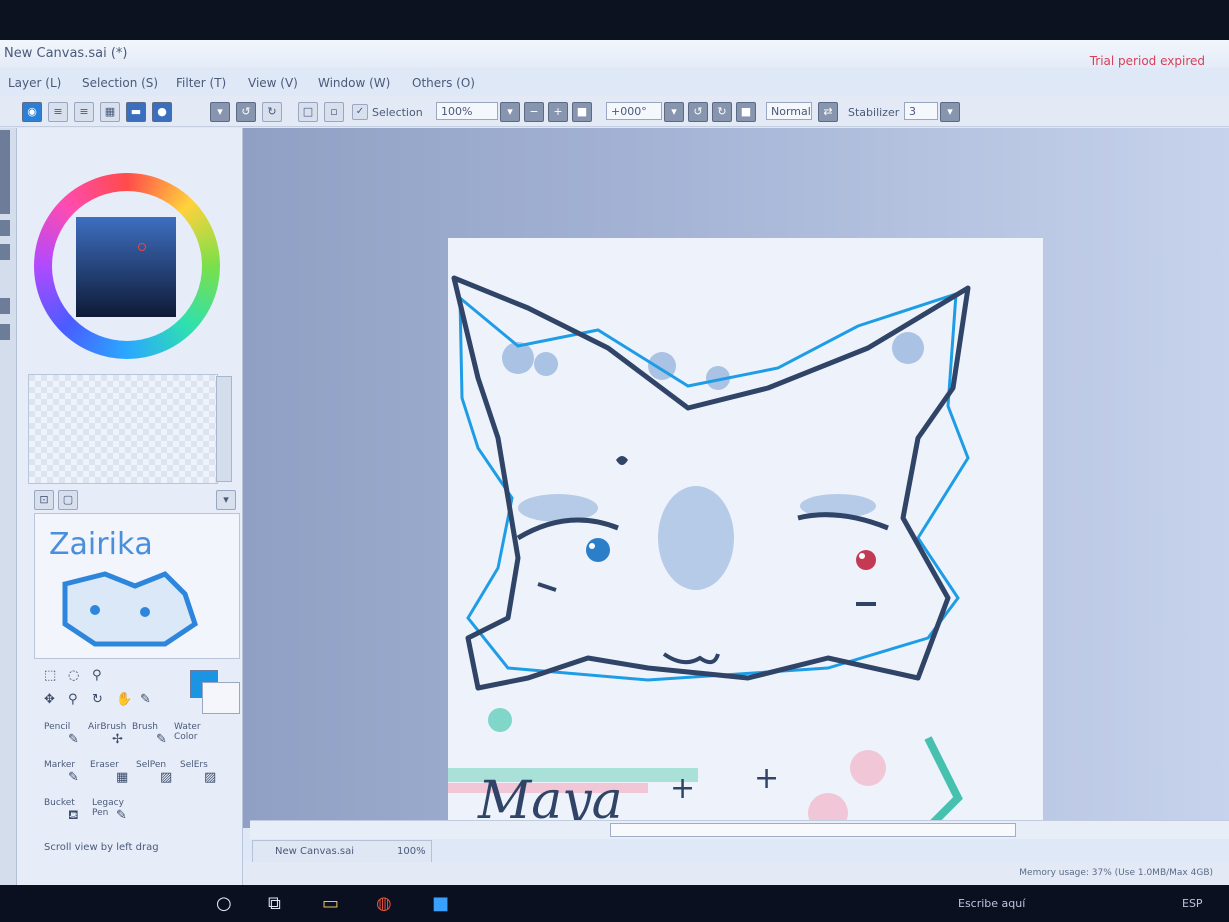 The image size is (1229, 922). I want to click on taskbar-search: Escribe aquí, so click(991, 903).